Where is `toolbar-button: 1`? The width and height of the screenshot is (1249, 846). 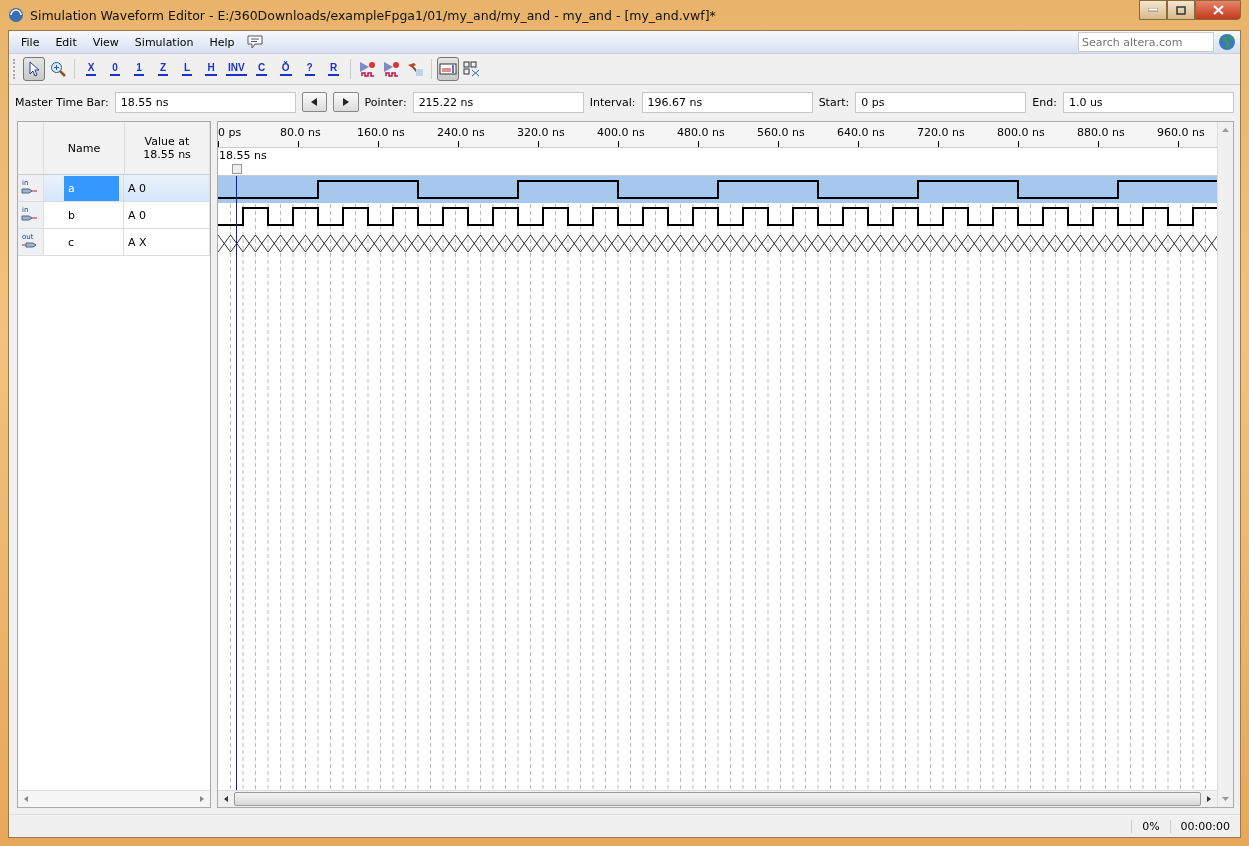
toolbar-button: 1 is located at coordinates (139, 69).